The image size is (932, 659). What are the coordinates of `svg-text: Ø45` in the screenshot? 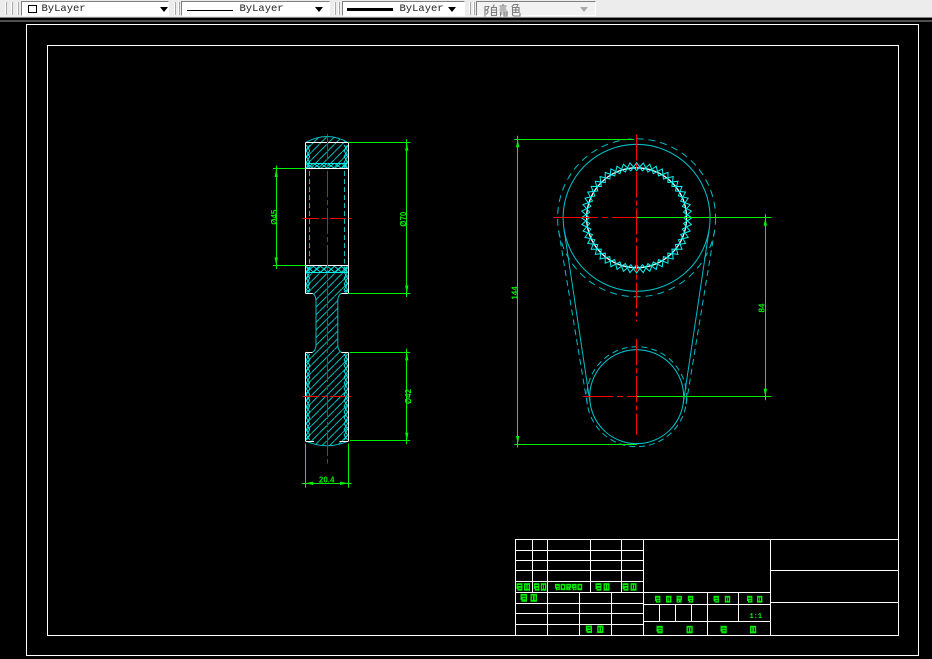 It's located at (274, 217).